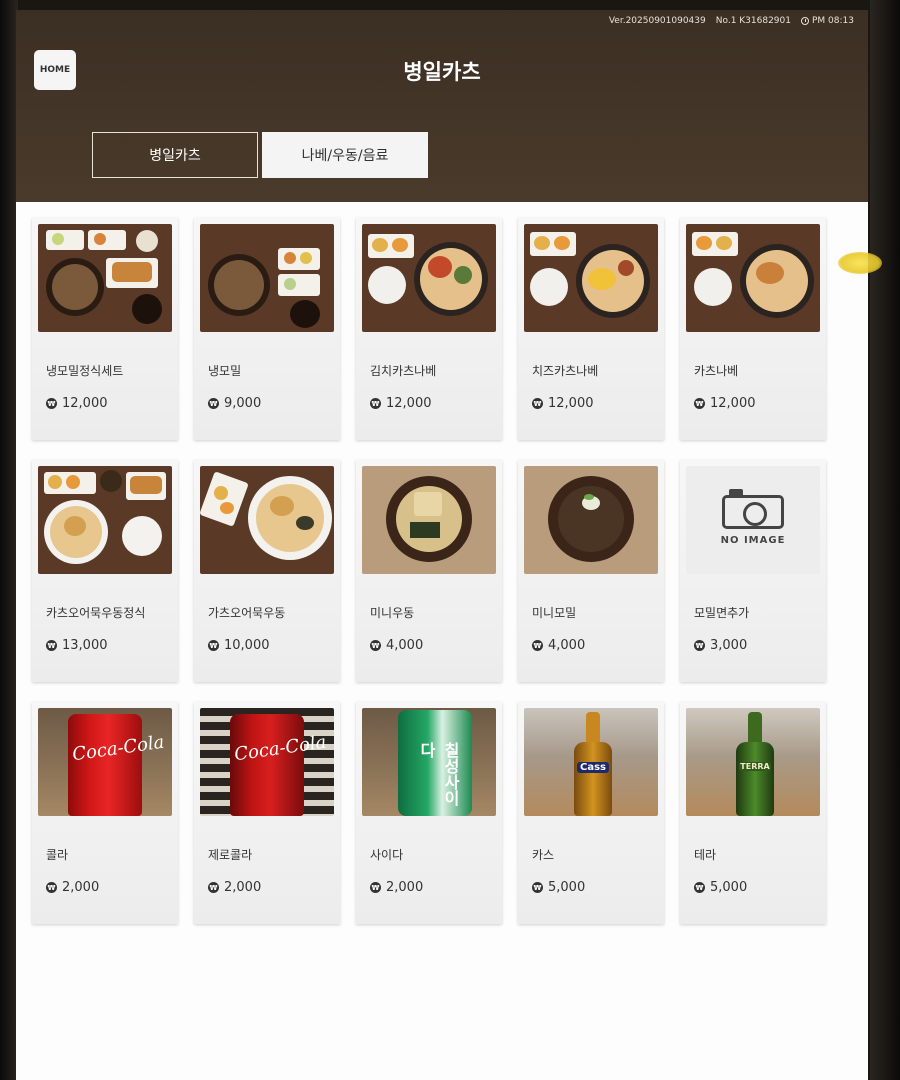 This screenshot has height=1080, width=900. Describe the element at coordinates (85, 371) in the screenshot. I see `menu-item-name: 냉모밀정식세트` at that location.